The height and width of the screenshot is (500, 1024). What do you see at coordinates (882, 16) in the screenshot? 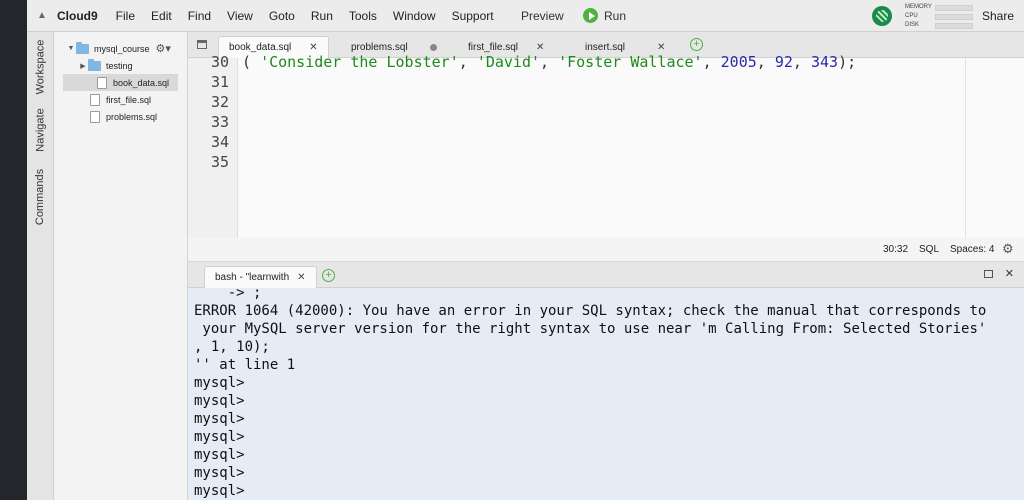
I see `avatar` at bounding box center [882, 16].